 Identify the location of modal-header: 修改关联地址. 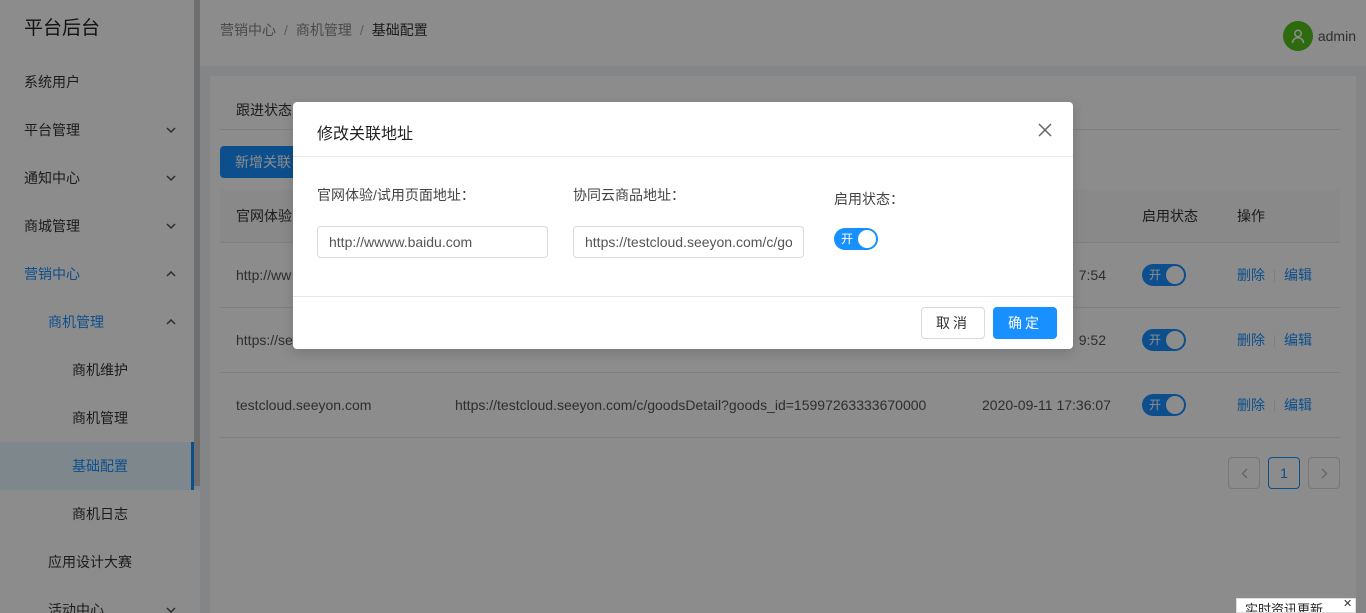
(683, 129).